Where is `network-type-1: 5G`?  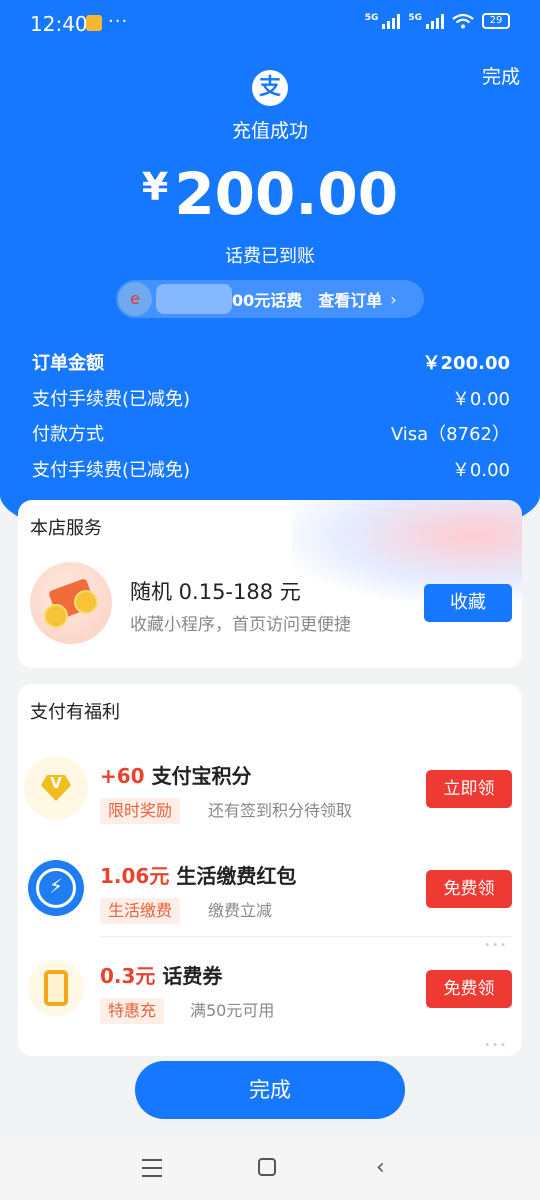 network-type-1: 5G is located at coordinates (371, 18).